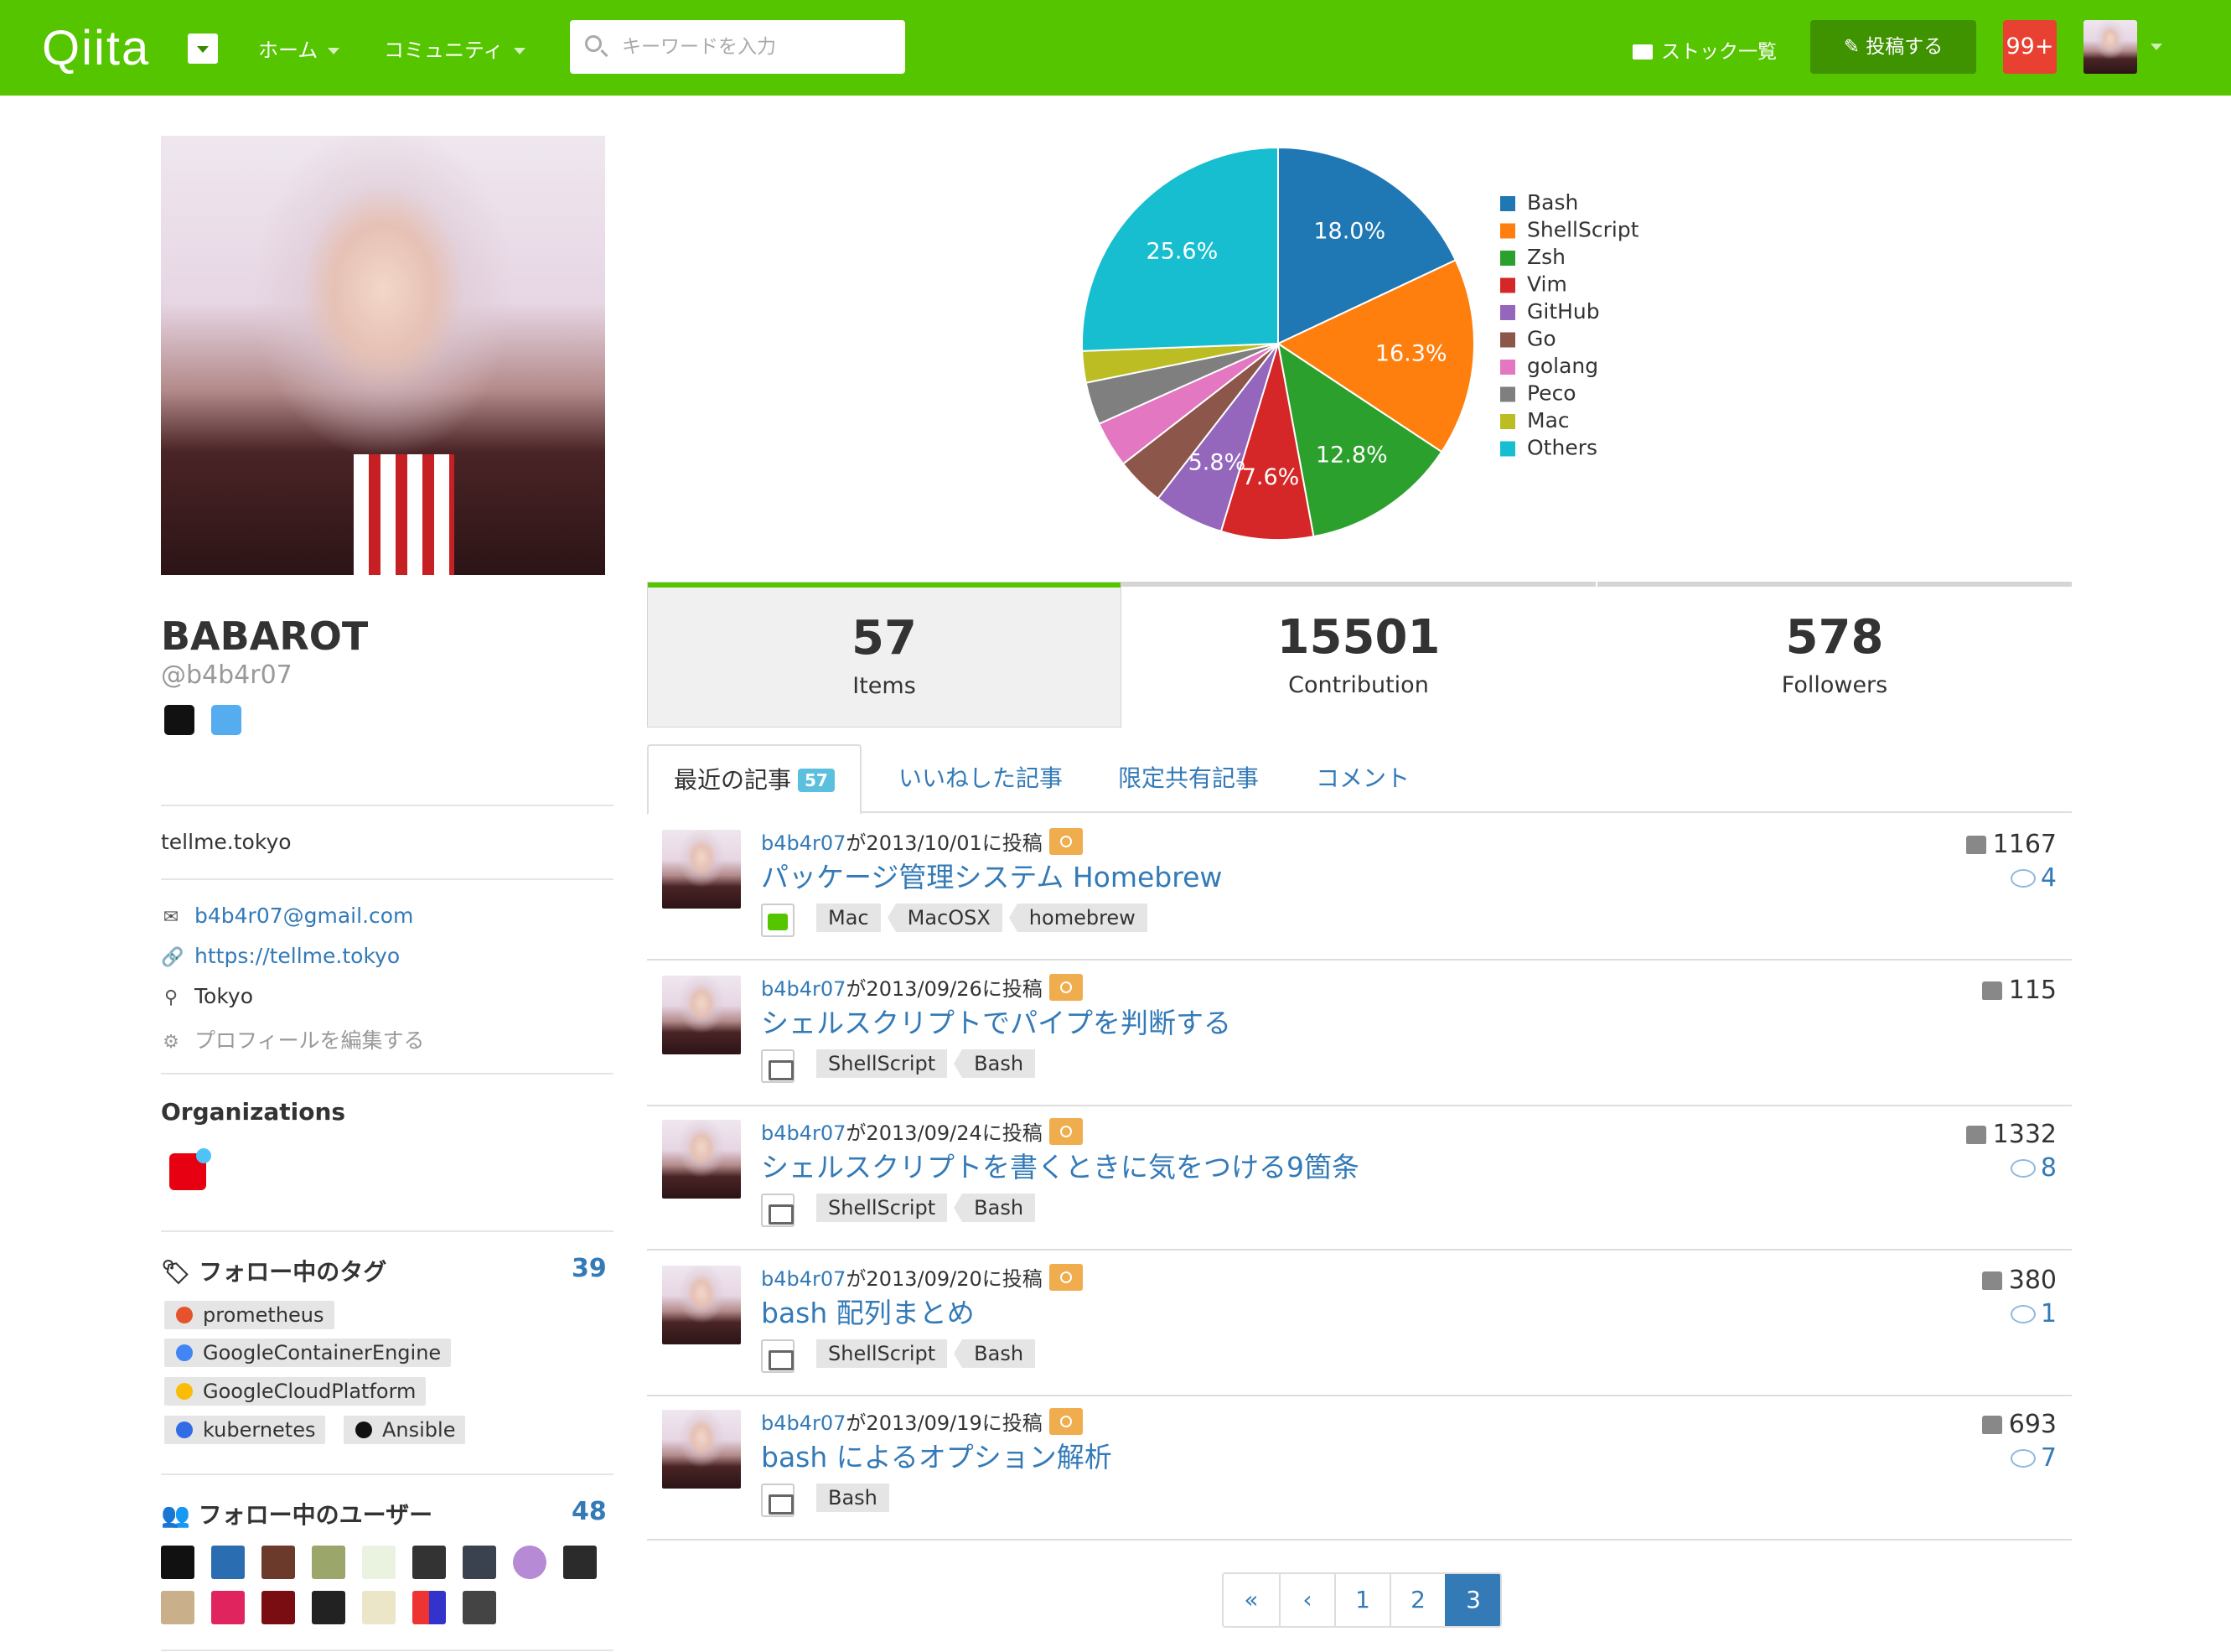  What do you see at coordinates (1363, 778) in the screenshot?
I see `tab-comments: コメント` at bounding box center [1363, 778].